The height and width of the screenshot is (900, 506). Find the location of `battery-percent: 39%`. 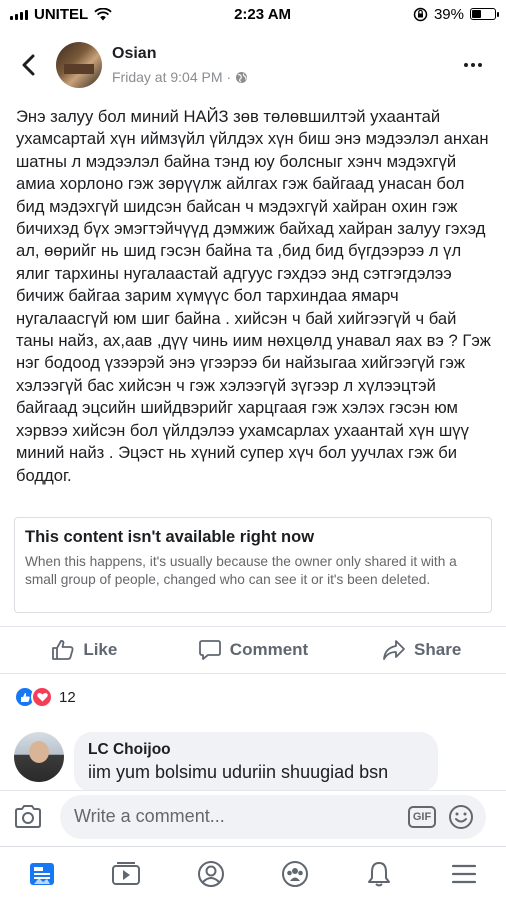

battery-percent: 39% is located at coordinates (448, 14).